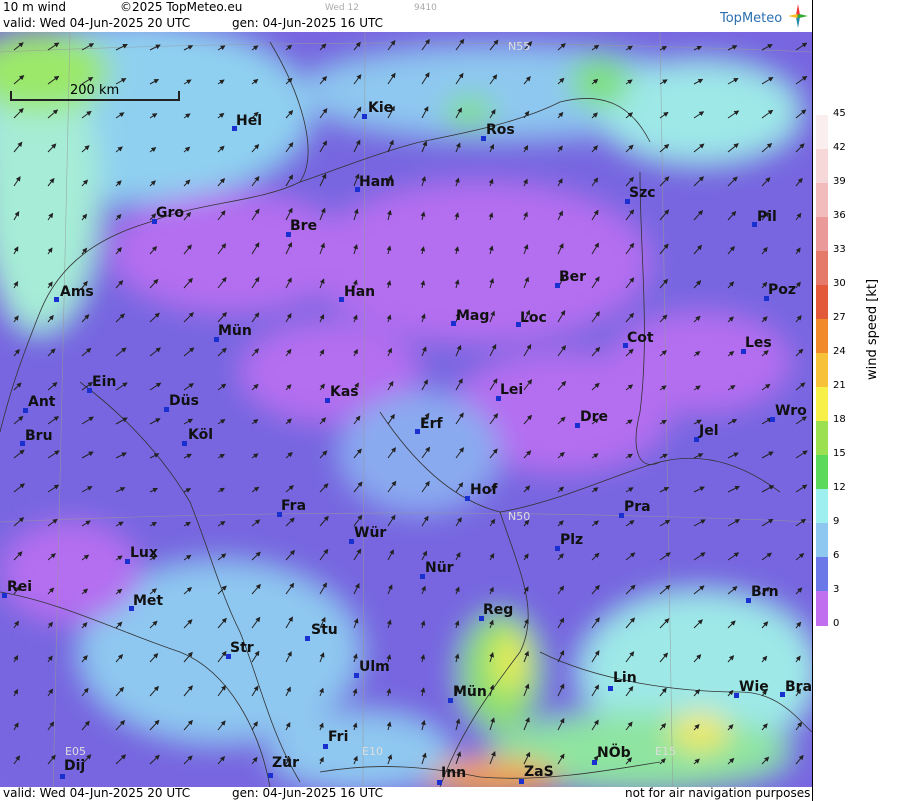 The image size is (904, 801). What do you see at coordinates (839, 351) in the screenshot?
I see `legend-tick-label: 24` at bounding box center [839, 351].